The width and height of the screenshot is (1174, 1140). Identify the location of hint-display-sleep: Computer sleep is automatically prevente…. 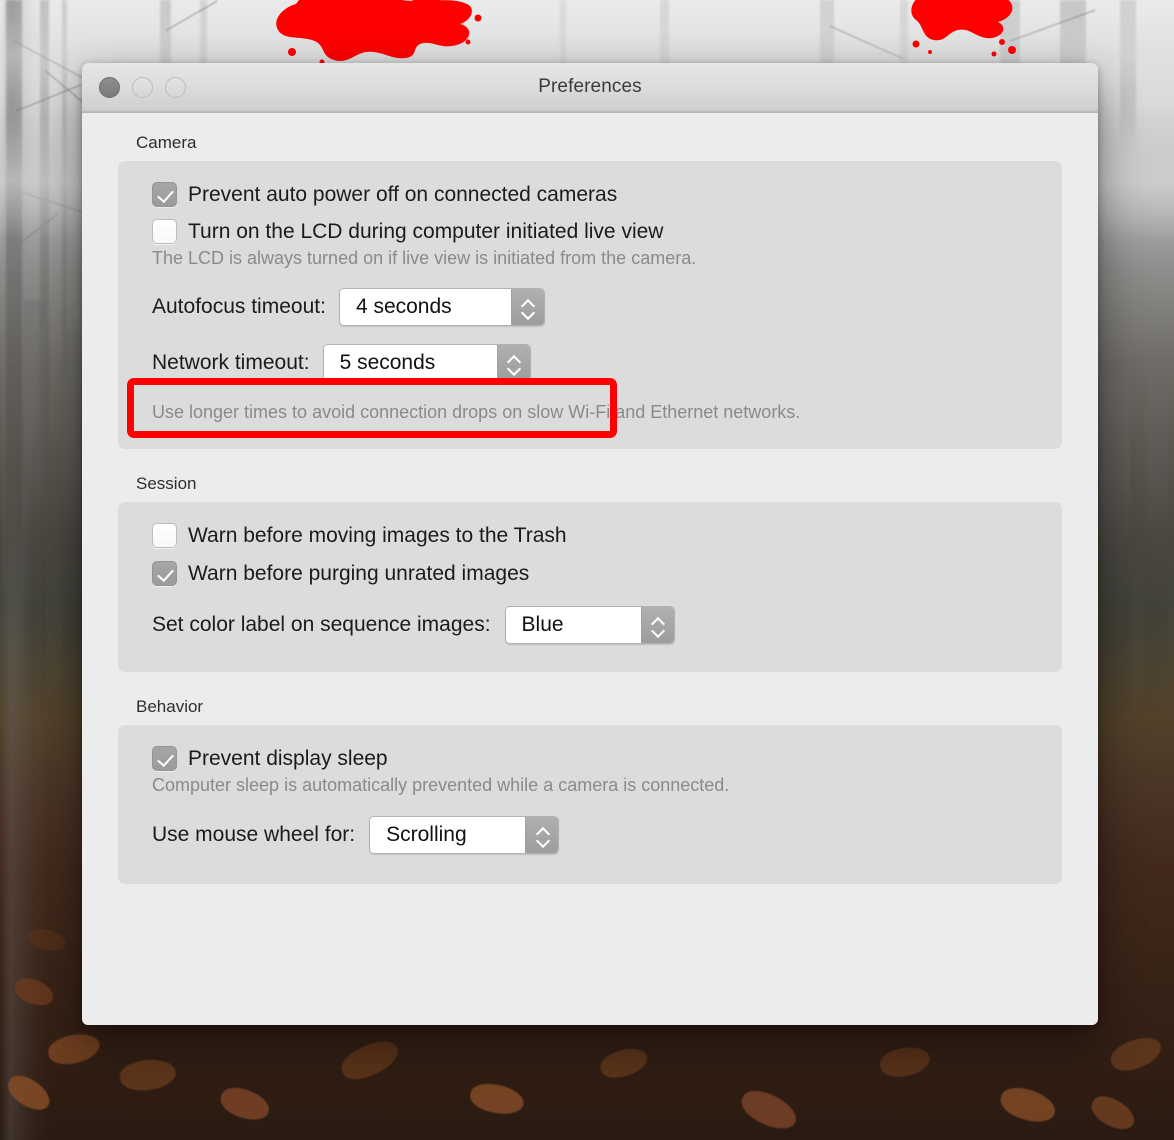
(441, 785).